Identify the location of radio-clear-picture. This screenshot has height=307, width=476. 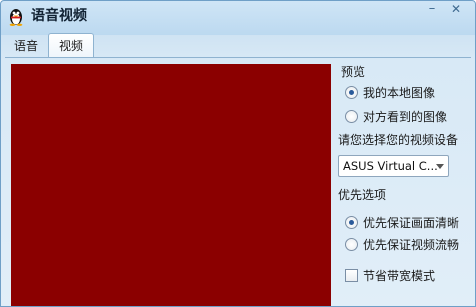
(351, 222).